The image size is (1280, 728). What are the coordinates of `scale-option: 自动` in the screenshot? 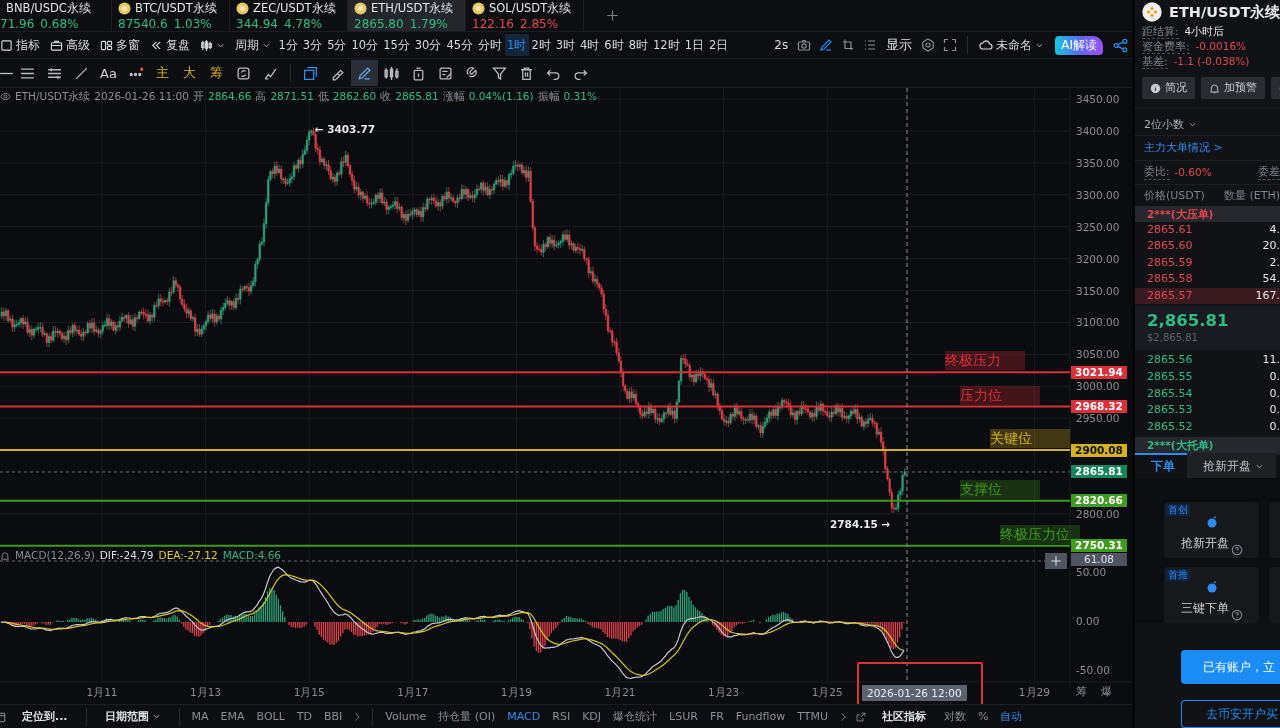 It's located at (1011, 716).